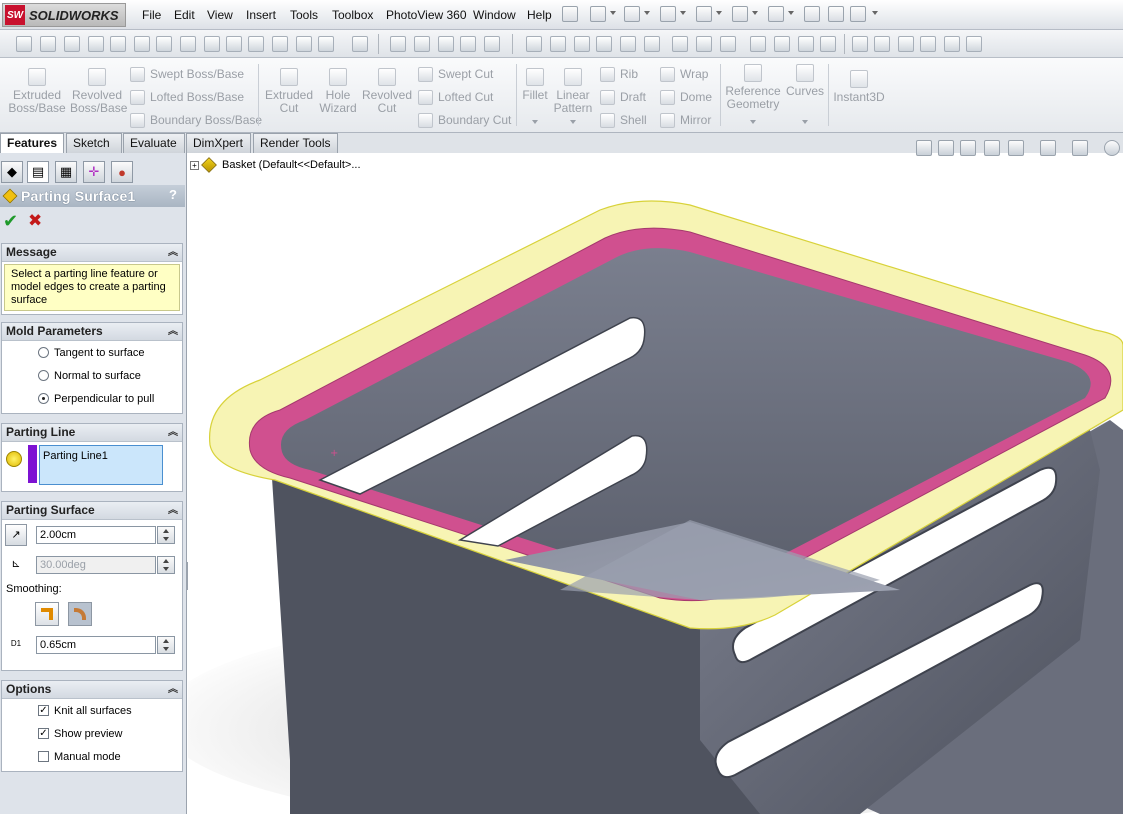 This screenshot has height=814, width=1123. I want to click on insert-mold-folders-icon, so click(974, 44).